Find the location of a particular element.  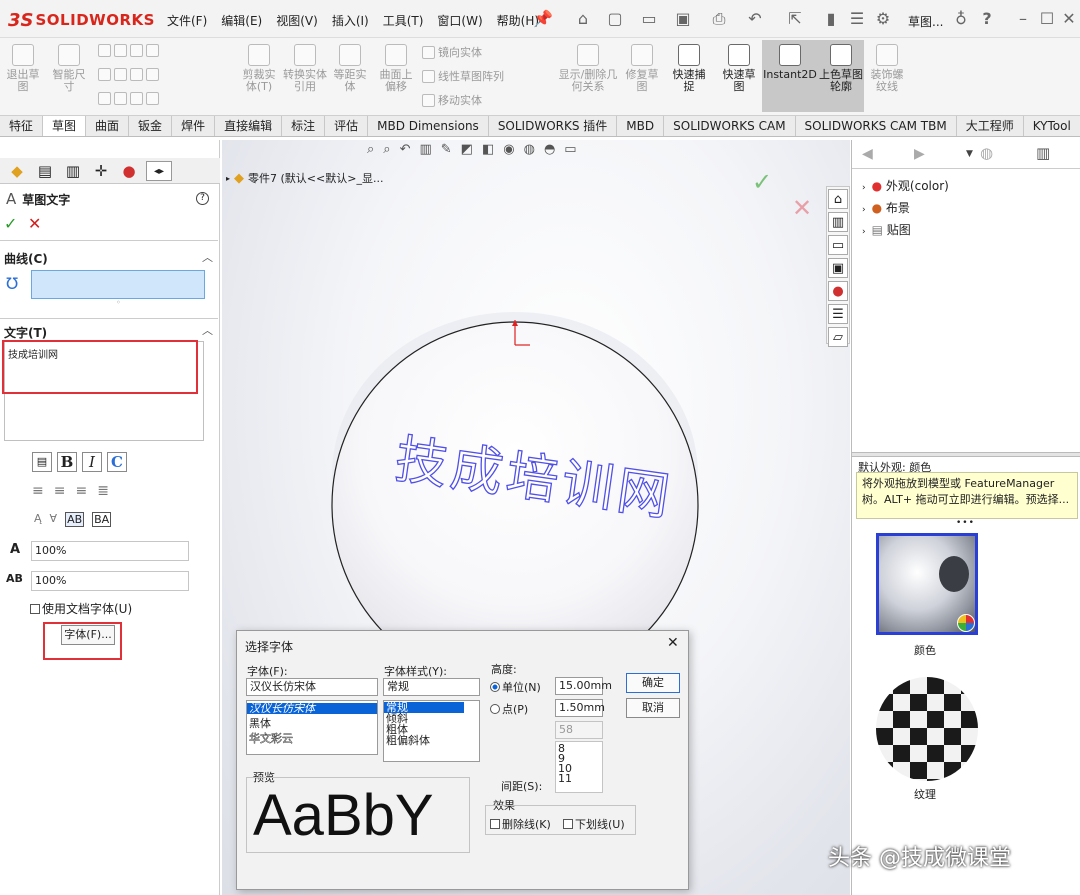

line-tool is located at coordinates (128, 50).